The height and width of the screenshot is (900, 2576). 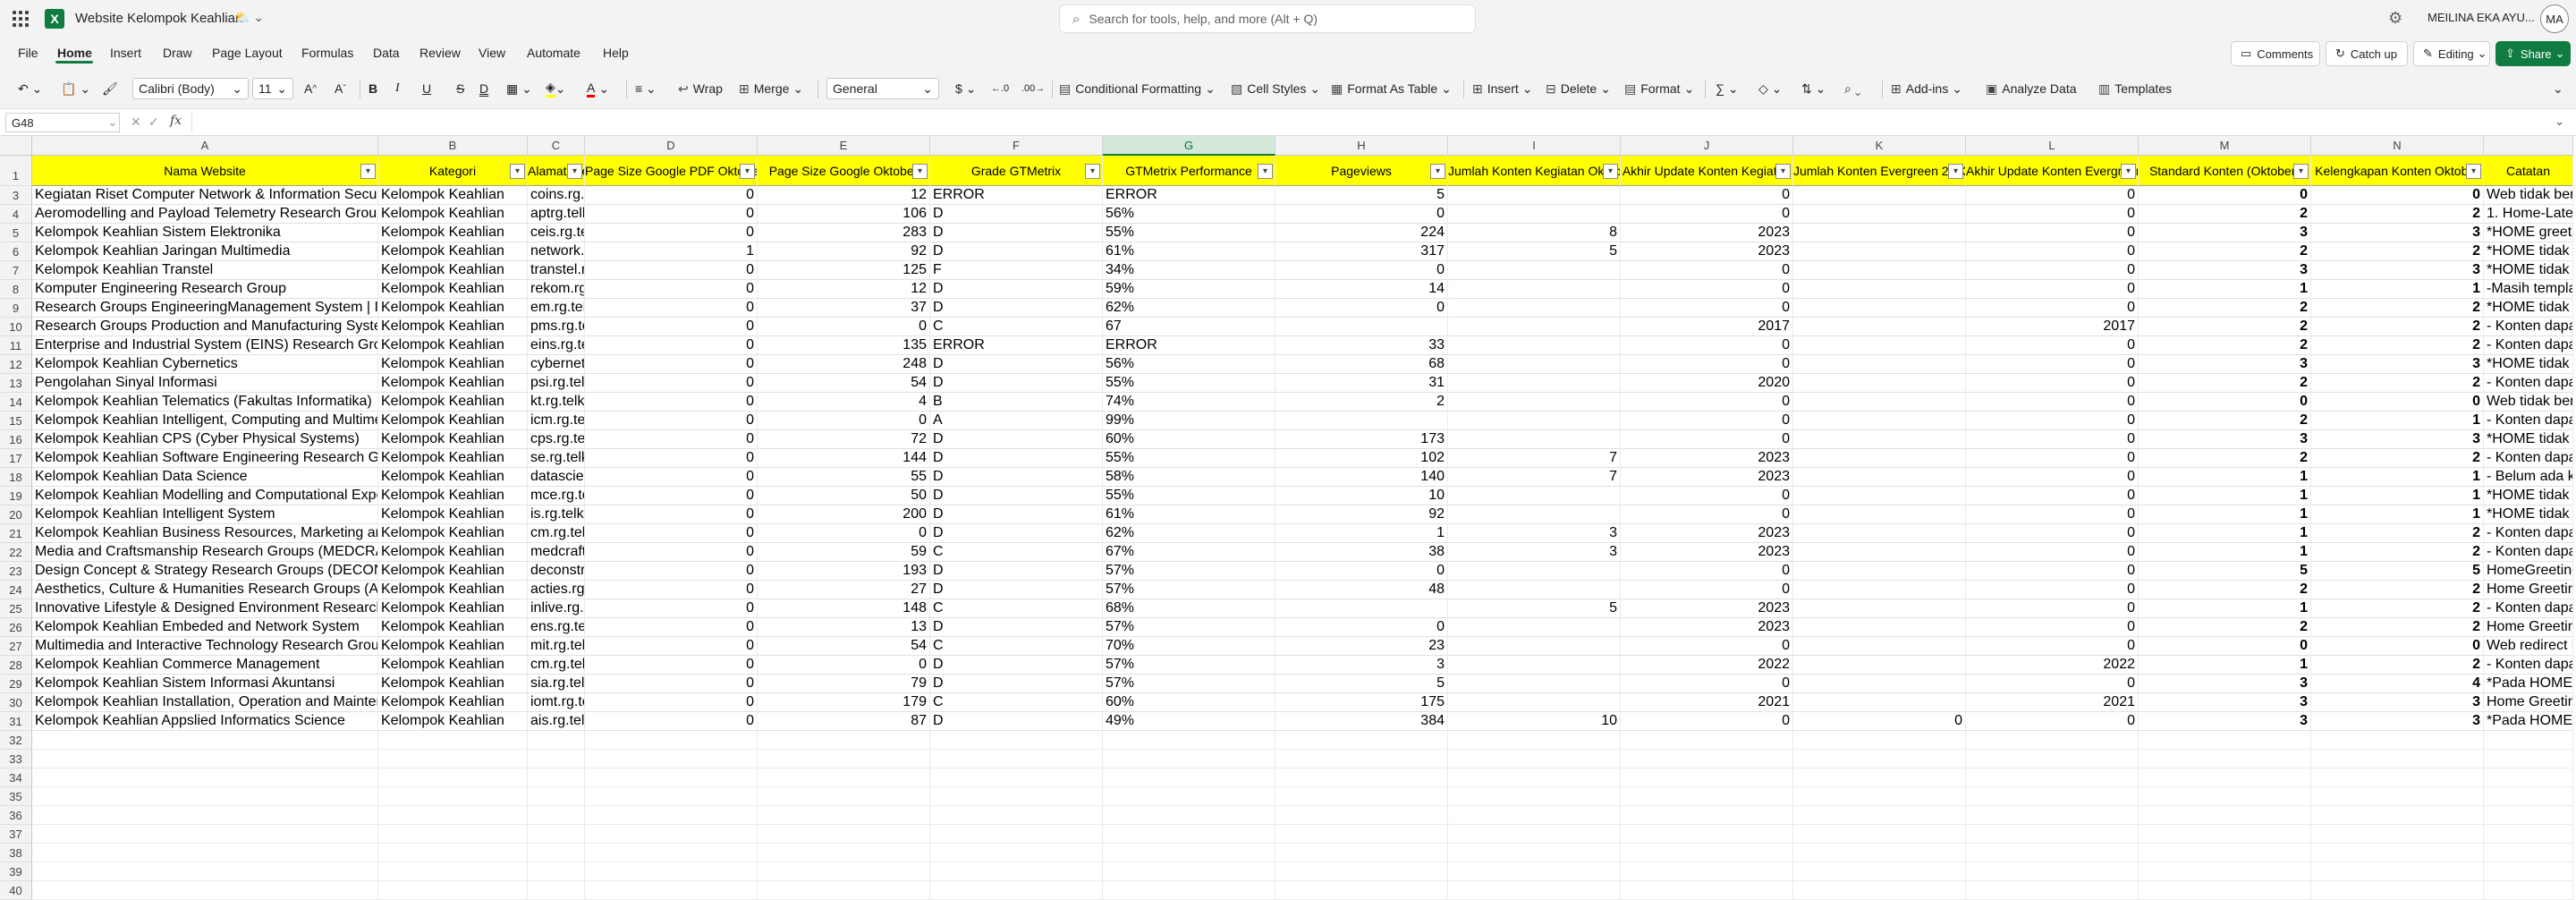 I want to click on cell: mce.rg.telkomuniversity.ac.id, so click(x=556, y=496).